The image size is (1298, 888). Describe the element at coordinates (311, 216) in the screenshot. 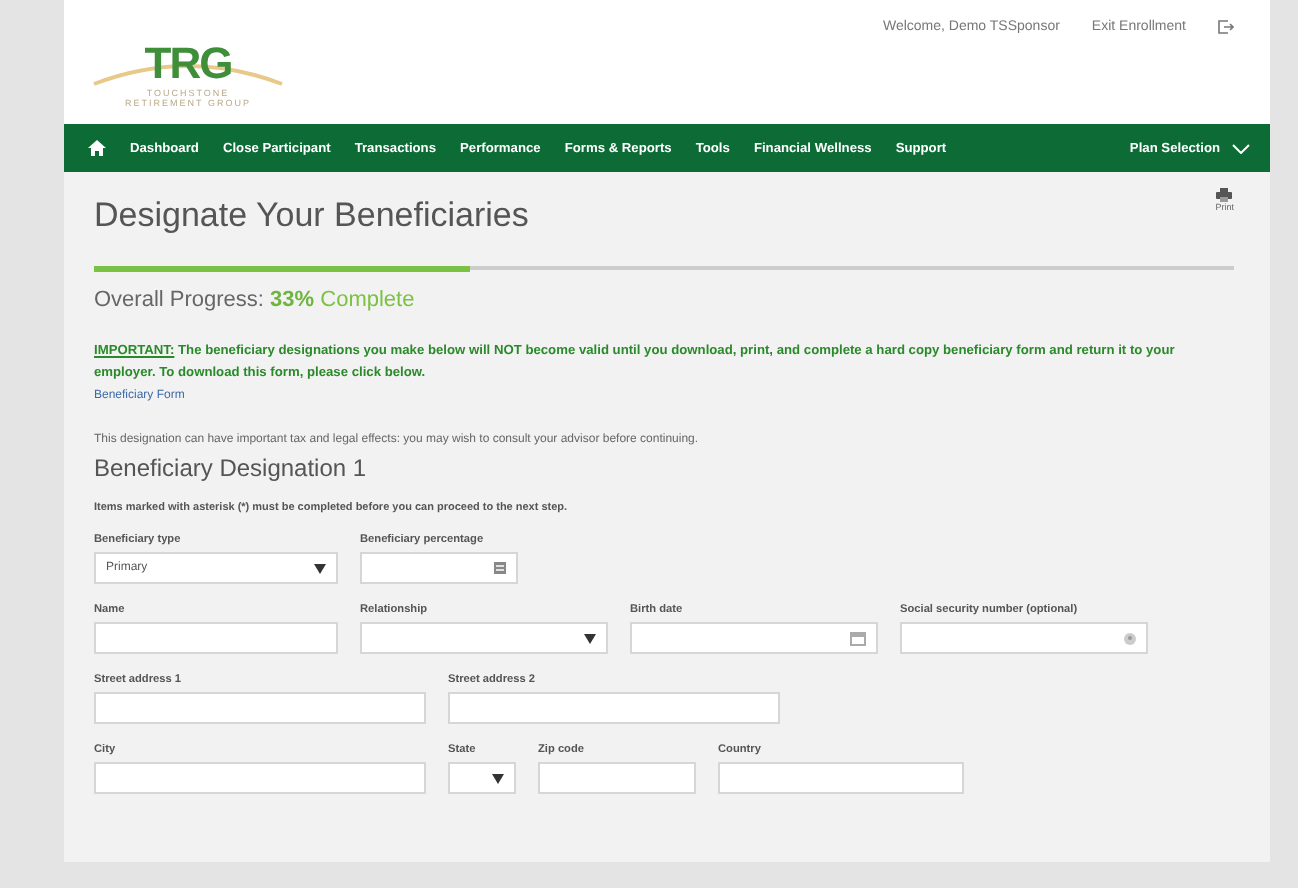

I see `page-title: Designate Your Beneficiaries` at that location.